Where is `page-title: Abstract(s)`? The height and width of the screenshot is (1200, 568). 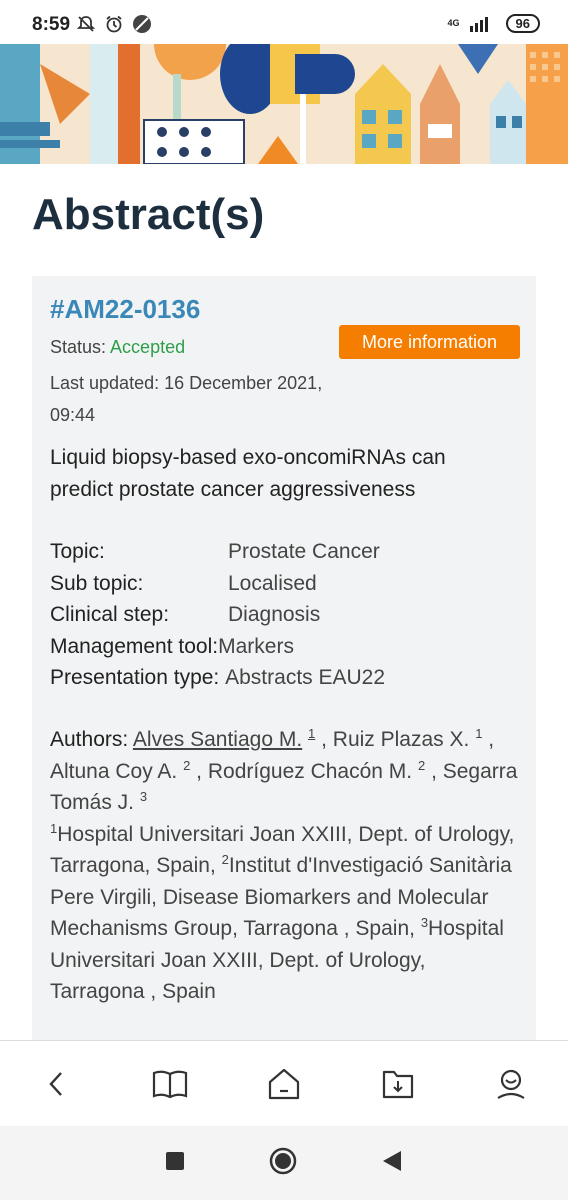 page-title: Abstract(s) is located at coordinates (148, 214).